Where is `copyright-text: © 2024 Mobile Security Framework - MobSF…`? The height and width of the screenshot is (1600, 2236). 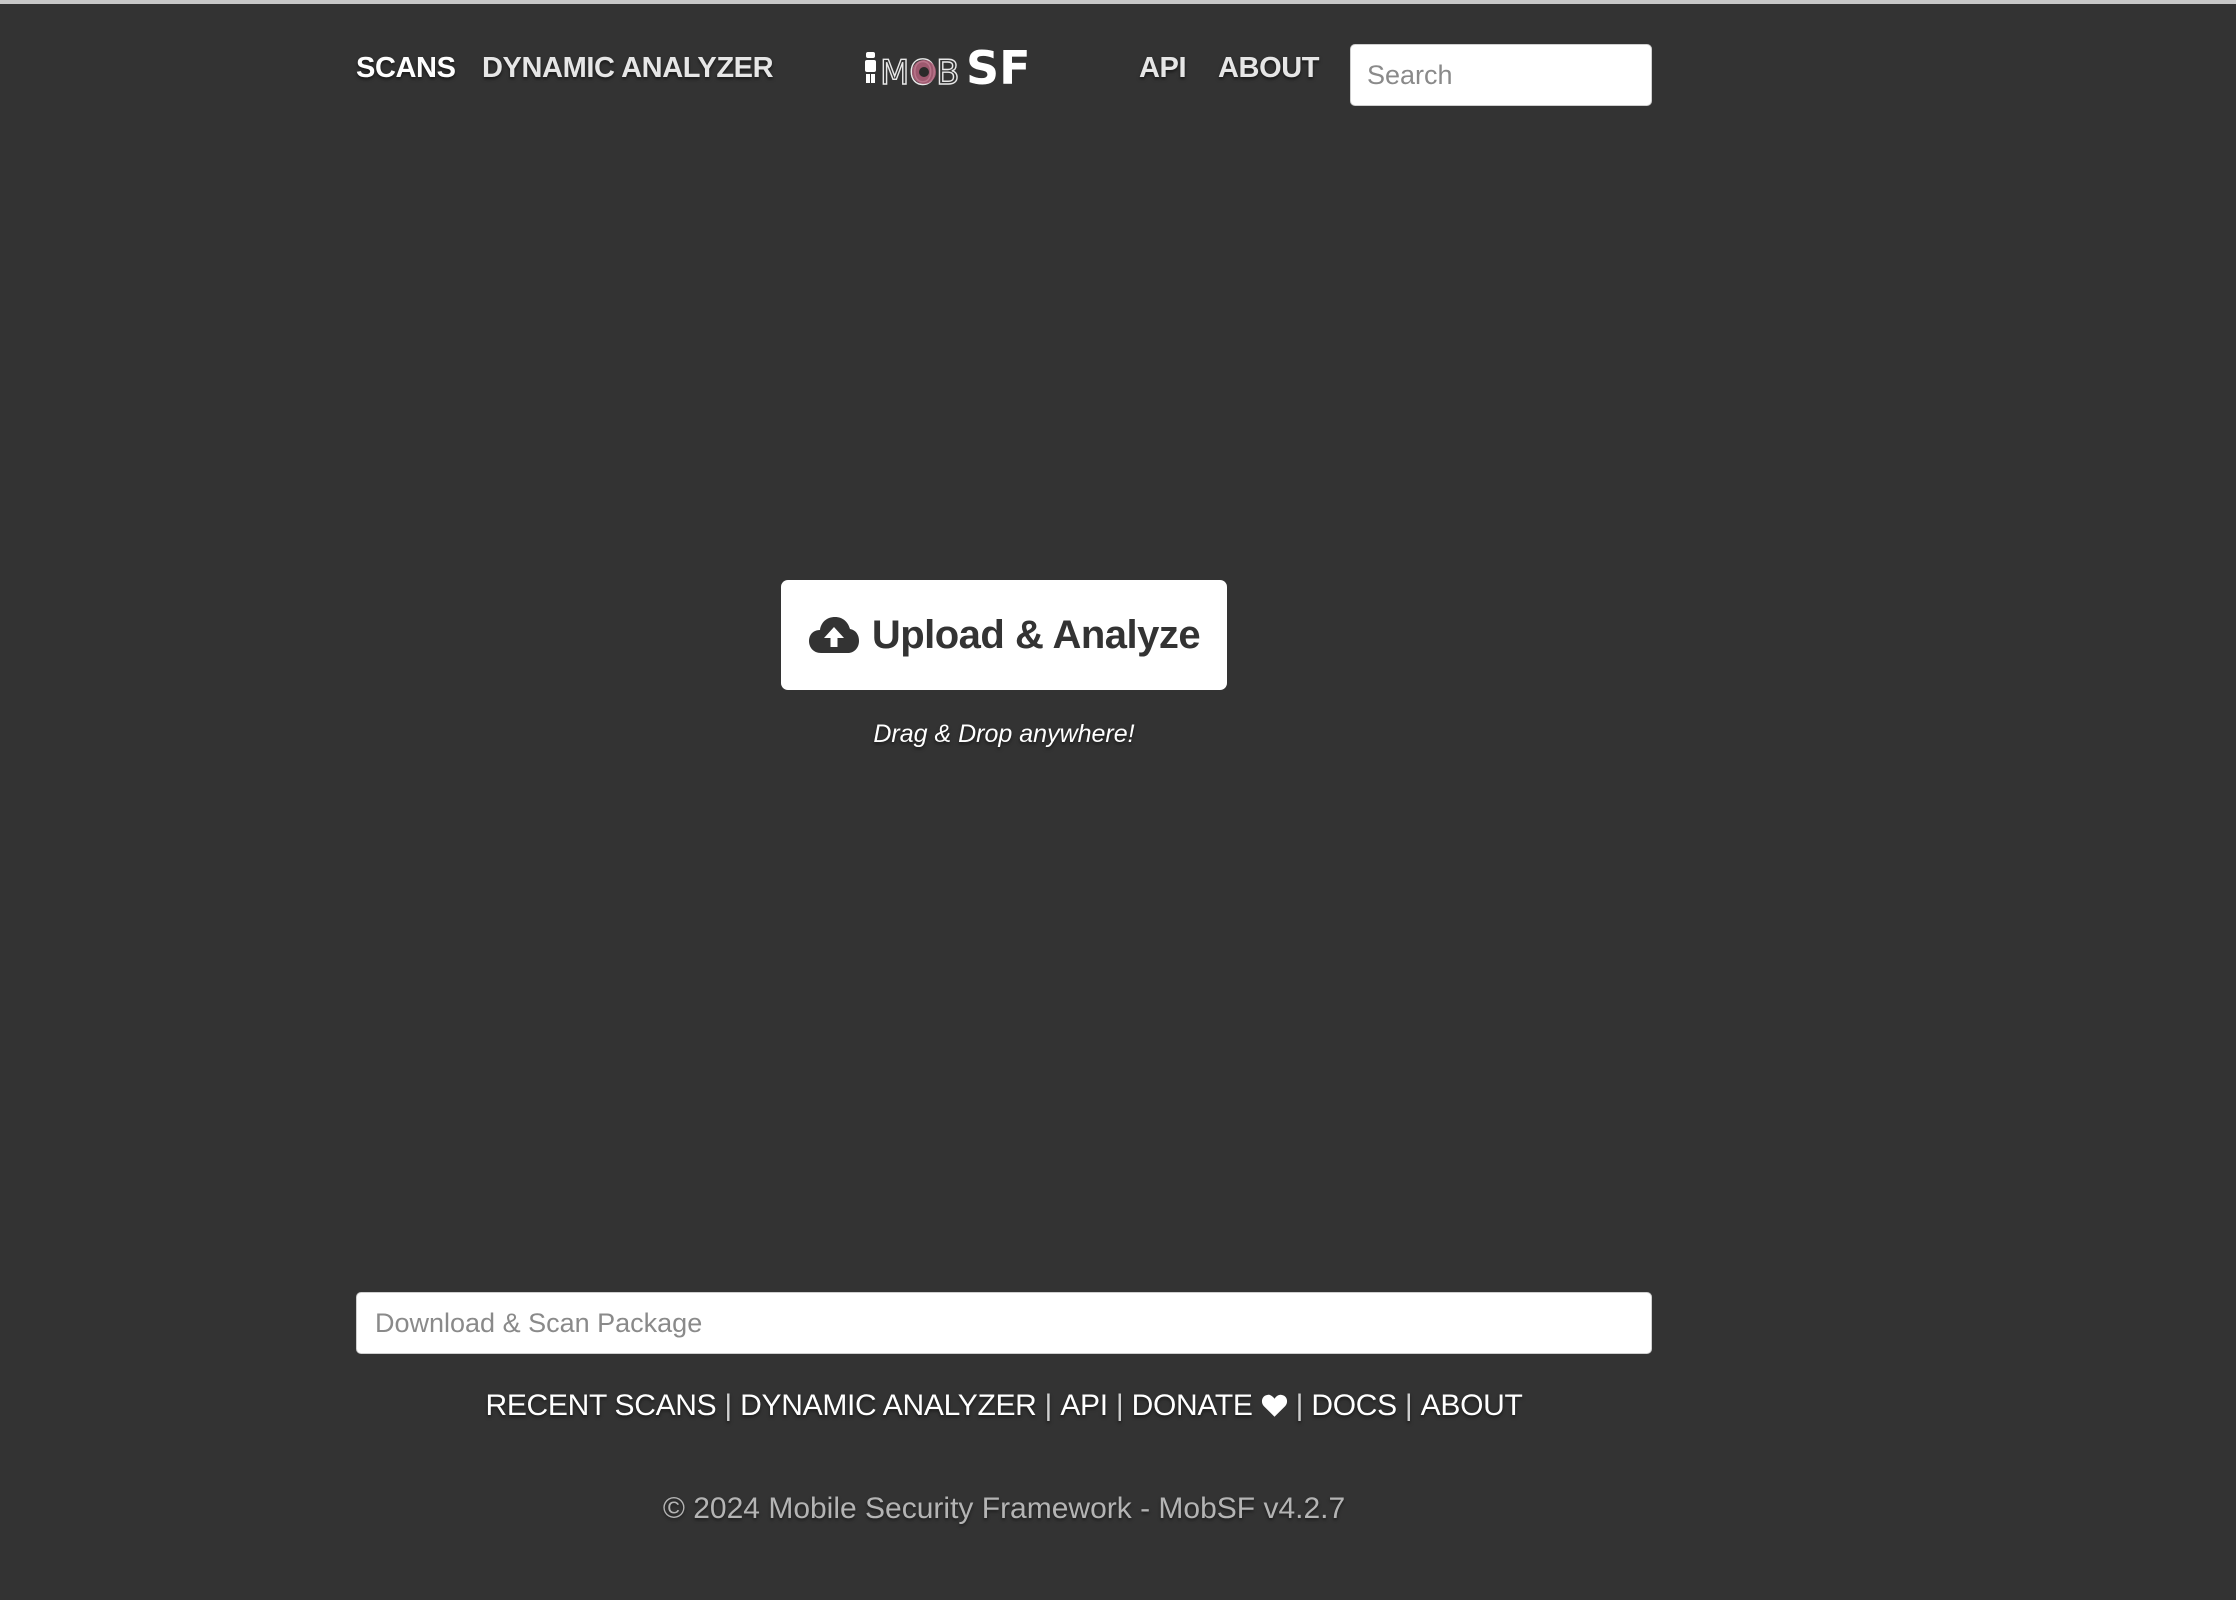 copyright-text: © 2024 Mobile Security Framework - MobSF… is located at coordinates (1004, 1508).